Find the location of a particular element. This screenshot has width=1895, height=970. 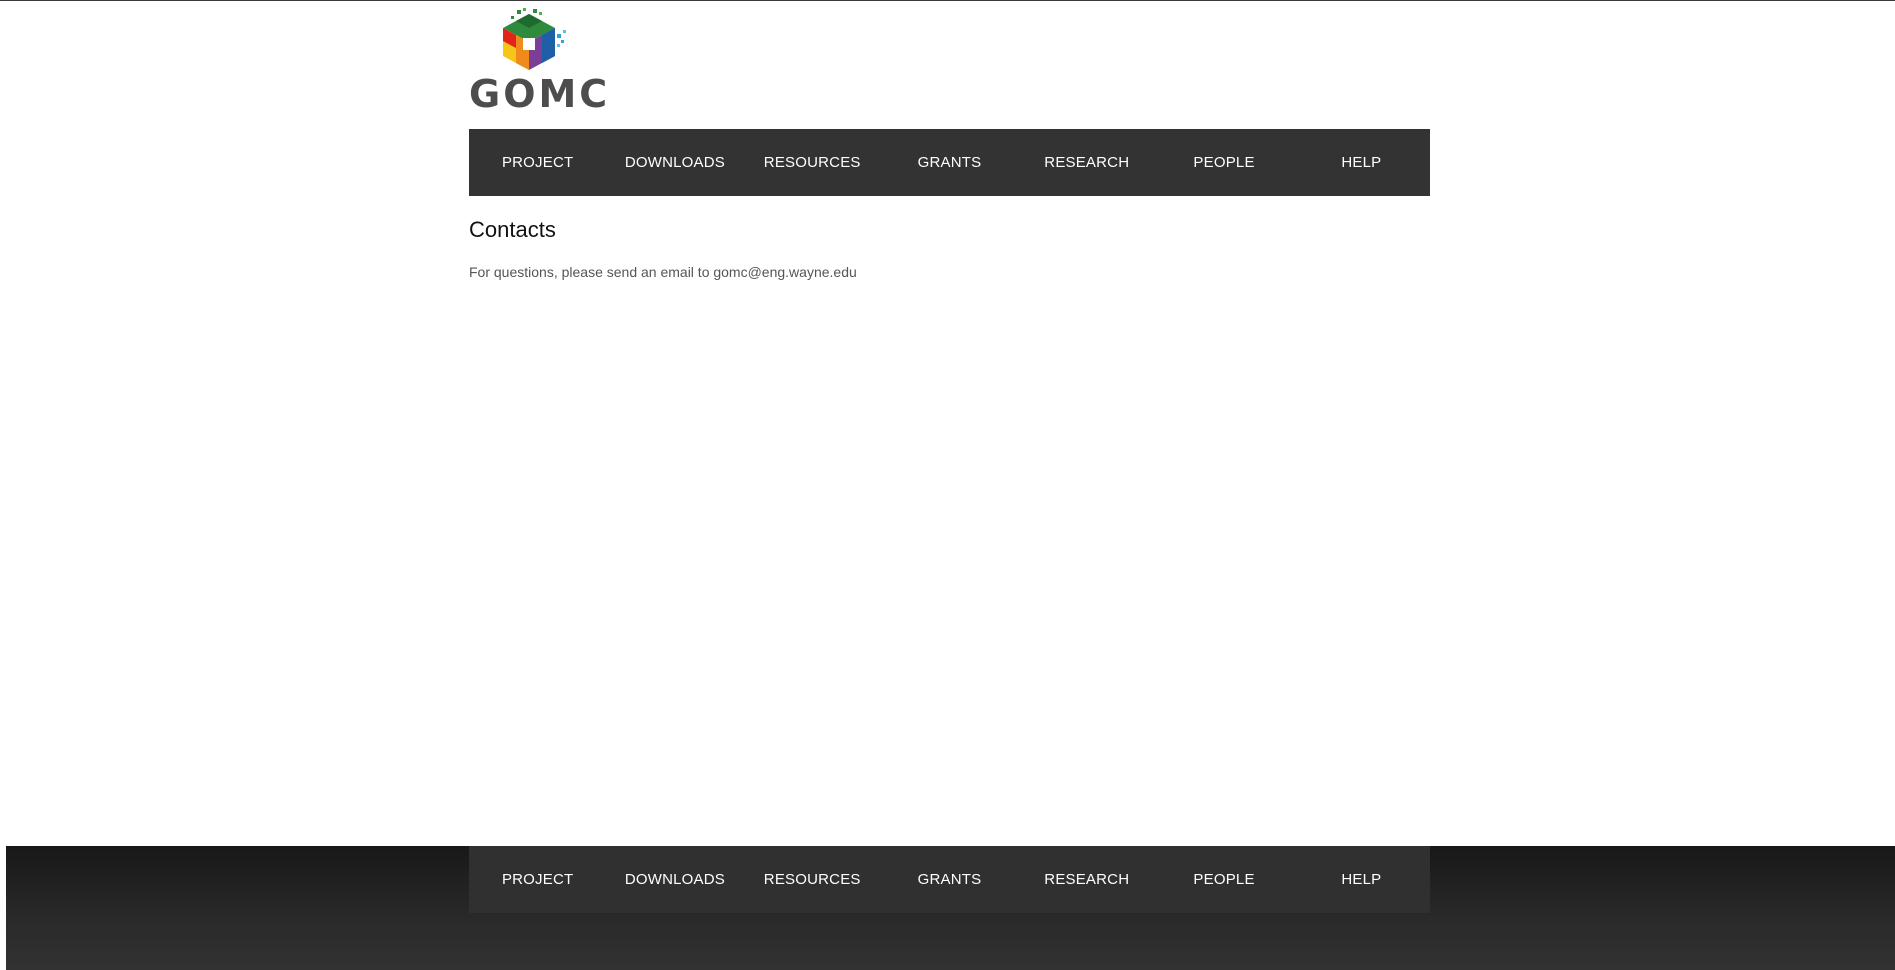

footer-nav-item-research: RESEARCH is located at coordinates (1086, 879).